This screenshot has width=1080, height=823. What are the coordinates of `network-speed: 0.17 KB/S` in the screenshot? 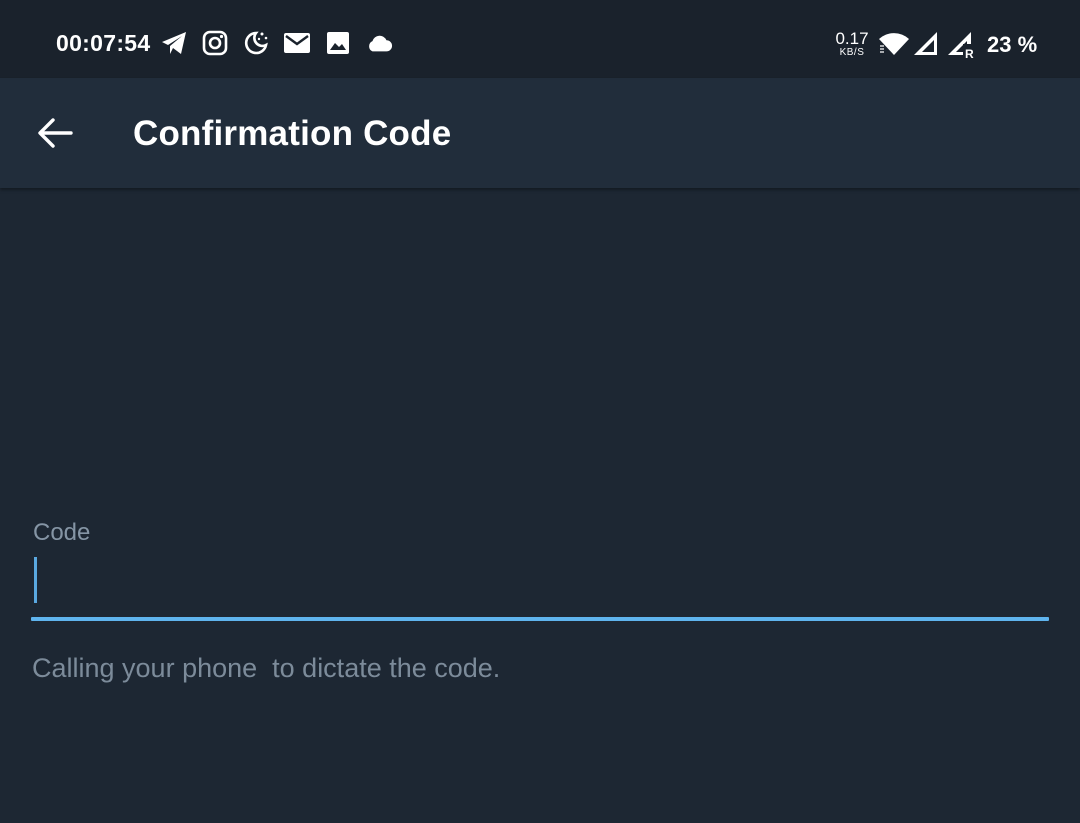 It's located at (852, 44).